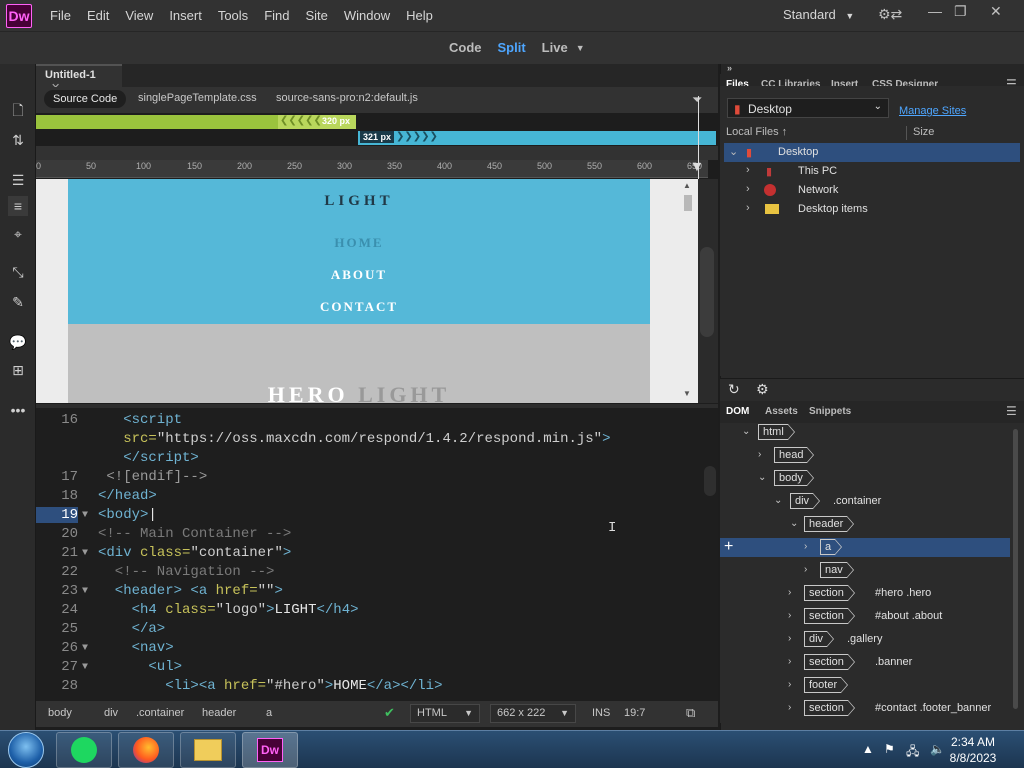 Image resolution: width=1024 pixels, height=768 pixels. What do you see at coordinates (359, 201) in the screenshot?
I see `page-logo: LIGHT` at bounding box center [359, 201].